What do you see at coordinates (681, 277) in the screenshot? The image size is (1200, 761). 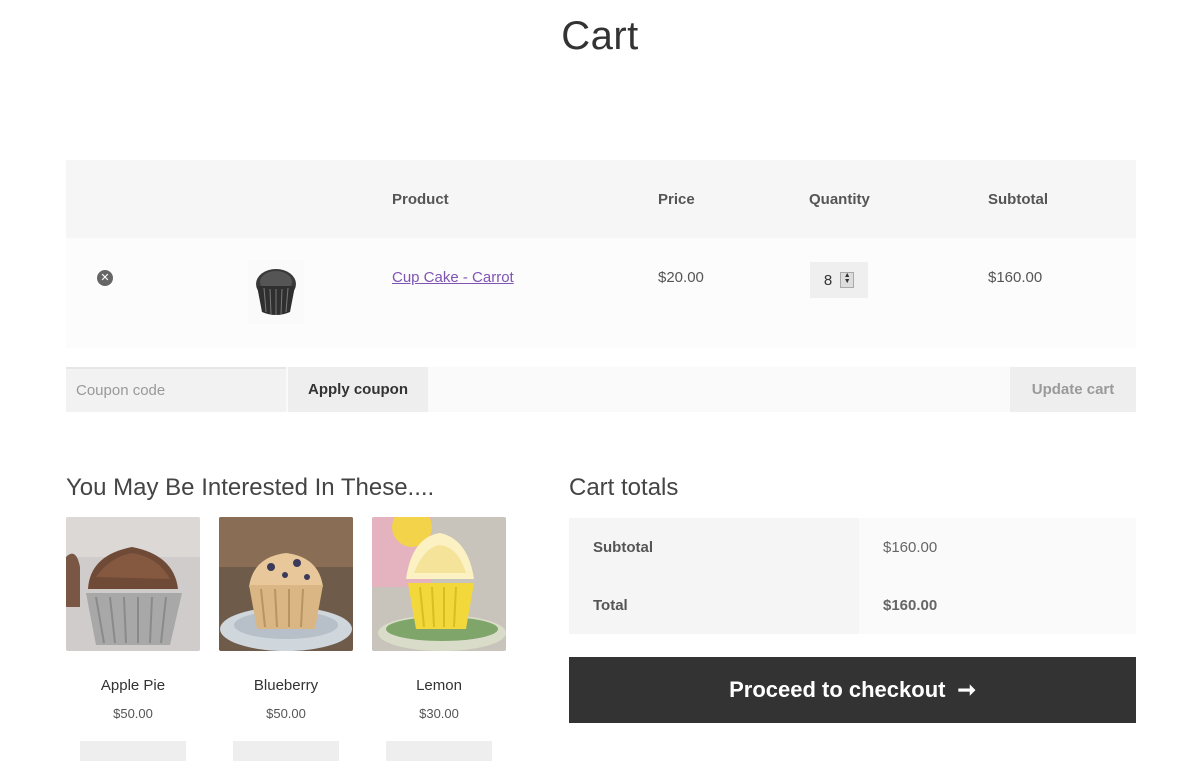 I see `item-price: $20.00` at bounding box center [681, 277].